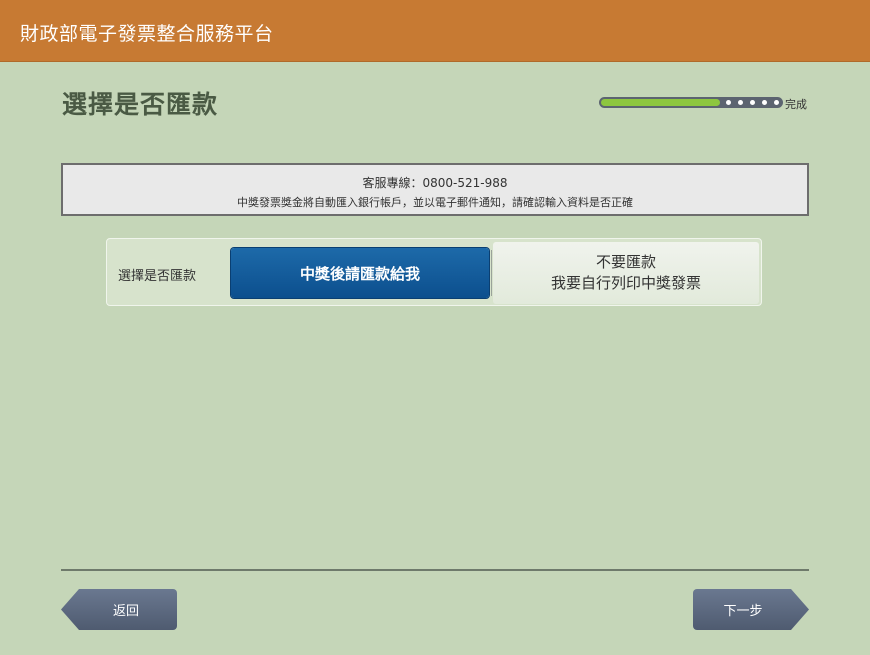  I want to click on notice-message: 中獎發票獎金將自動匯入銀行帳戶，並以電子郵件通知，請確認輸入資料是否正確, so click(435, 202).